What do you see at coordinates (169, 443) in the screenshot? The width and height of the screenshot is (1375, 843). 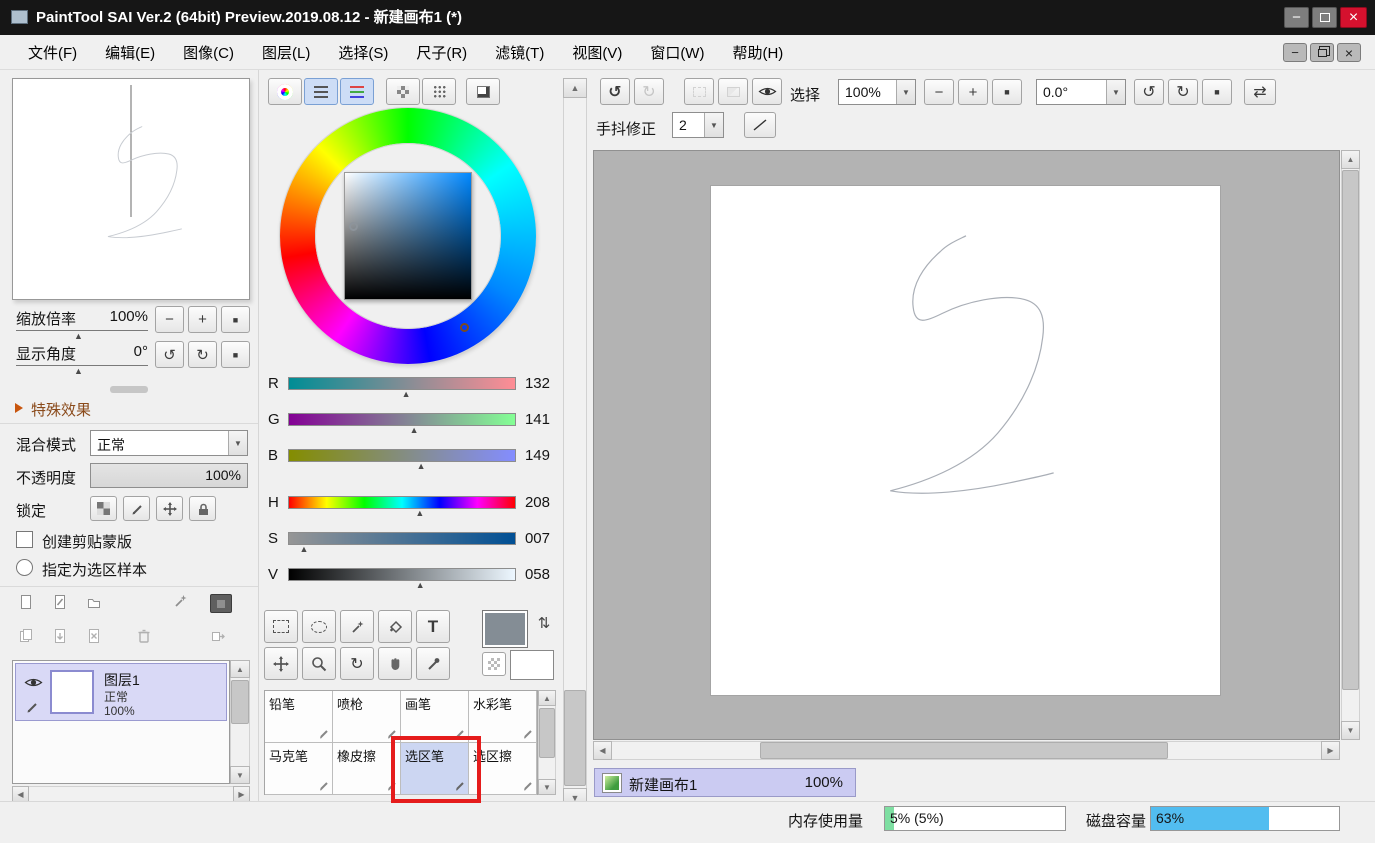 I see `blend-mode-select: 正常 ▼` at bounding box center [169, 443].